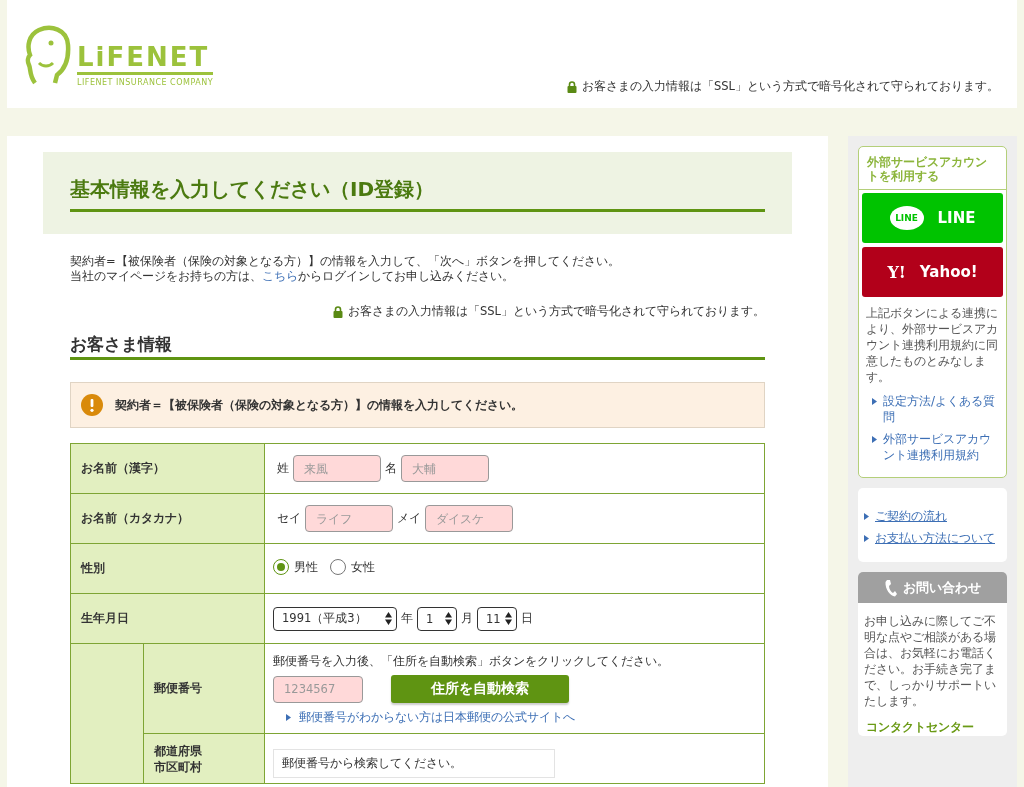 The image size is (1024, 787). Describe the element at coordinates (932, 272) in the screenshot. I see `yahoo-login-button: Y! Yahoo!` at that location.